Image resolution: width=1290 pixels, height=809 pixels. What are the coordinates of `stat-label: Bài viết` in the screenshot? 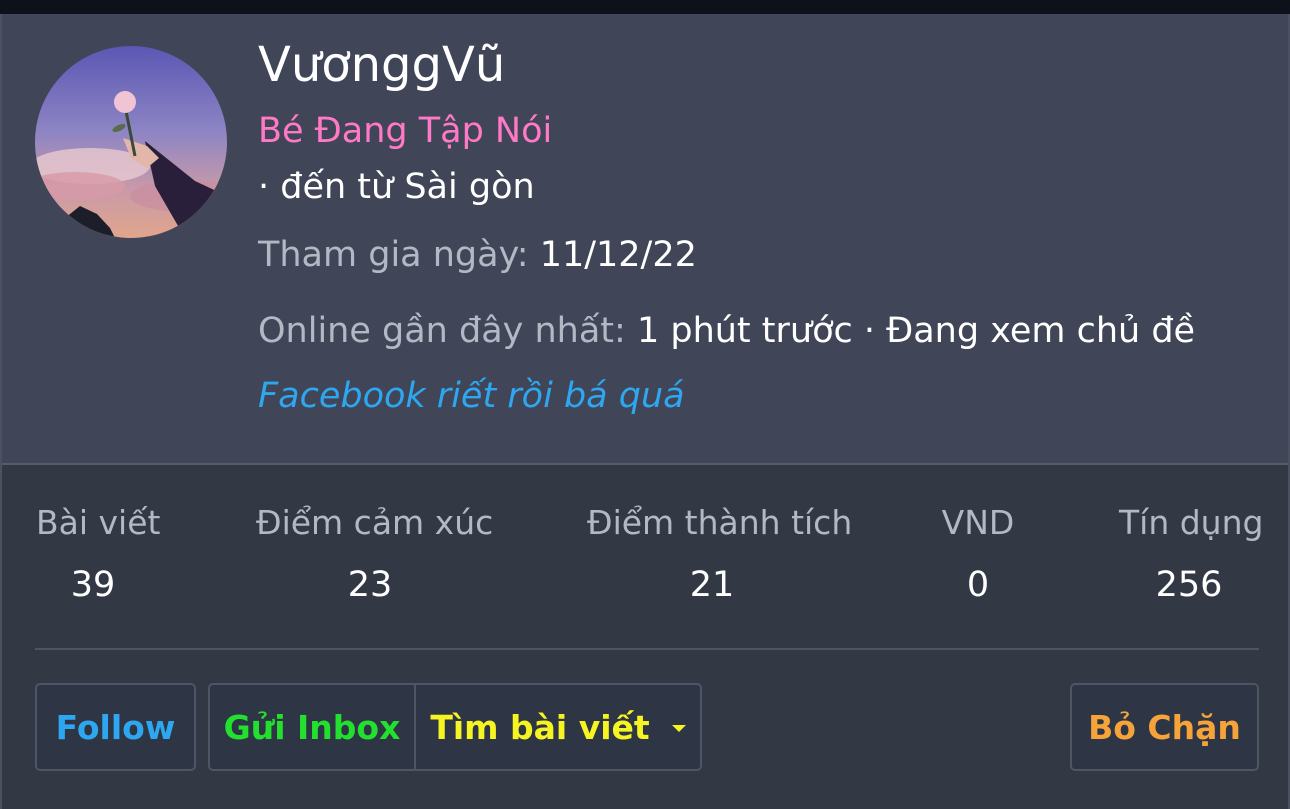 It's located at (98, 522).